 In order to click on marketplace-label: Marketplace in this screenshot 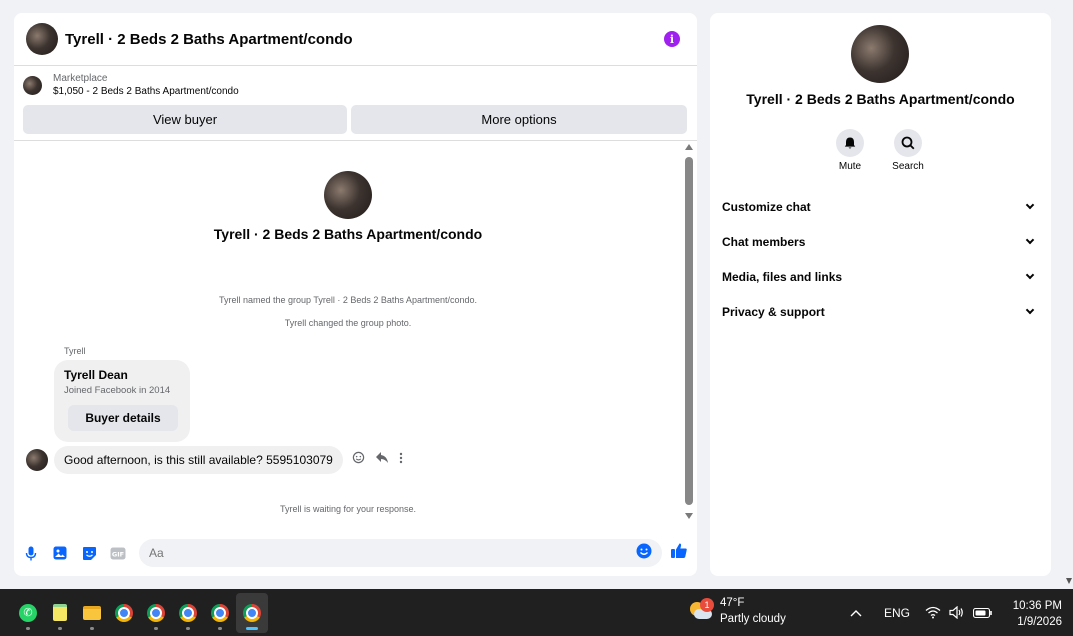, I will do `click(80, 78)`.